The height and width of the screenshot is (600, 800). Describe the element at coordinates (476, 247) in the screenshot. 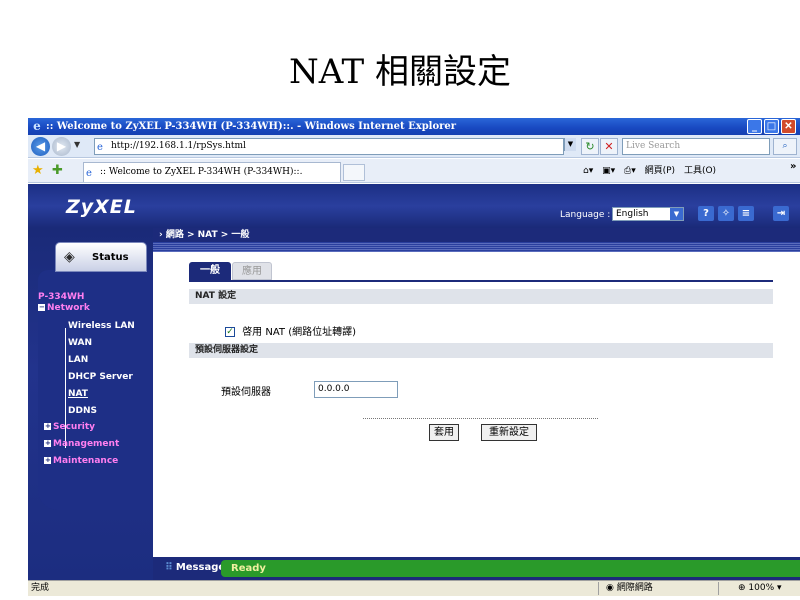

I see `header-stripes` at that location.